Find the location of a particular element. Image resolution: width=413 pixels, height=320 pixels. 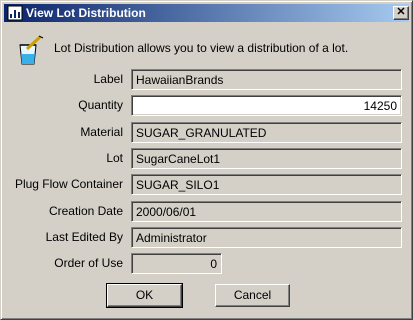

quantity-field-label: Quantity is located at coordinates (100, 105).